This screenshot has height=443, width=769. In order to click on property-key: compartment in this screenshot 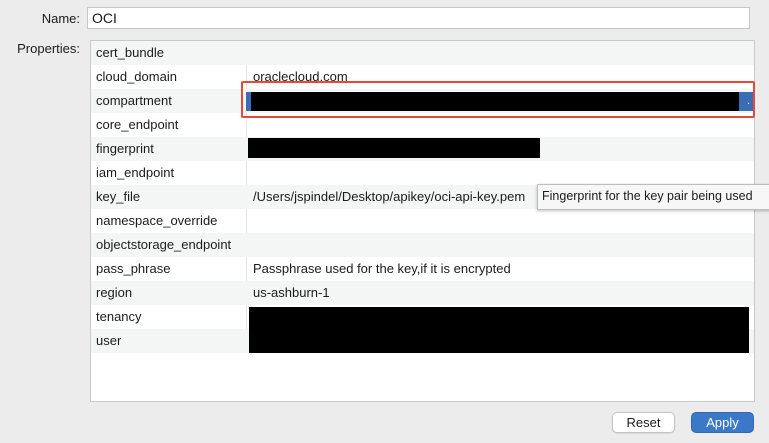, I will do `click(134, 100)`.